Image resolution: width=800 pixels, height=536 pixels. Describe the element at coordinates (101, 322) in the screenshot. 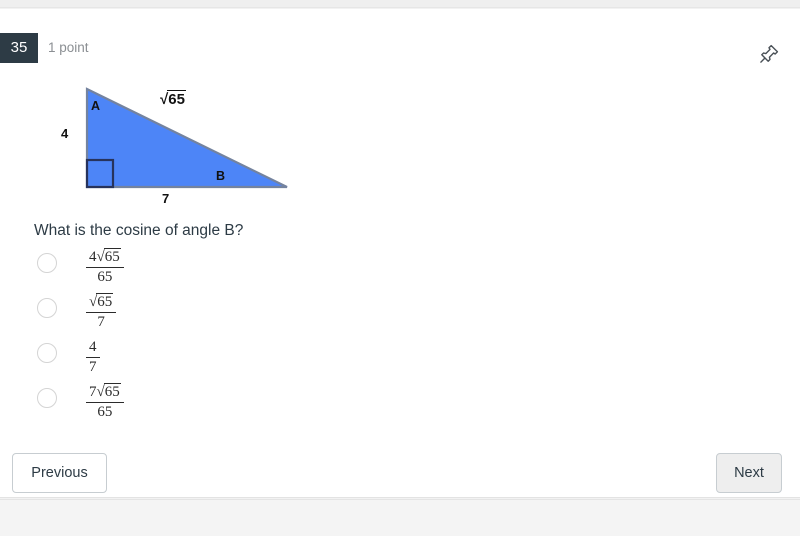

I see `fraction-denominator-2: 7` at that location.